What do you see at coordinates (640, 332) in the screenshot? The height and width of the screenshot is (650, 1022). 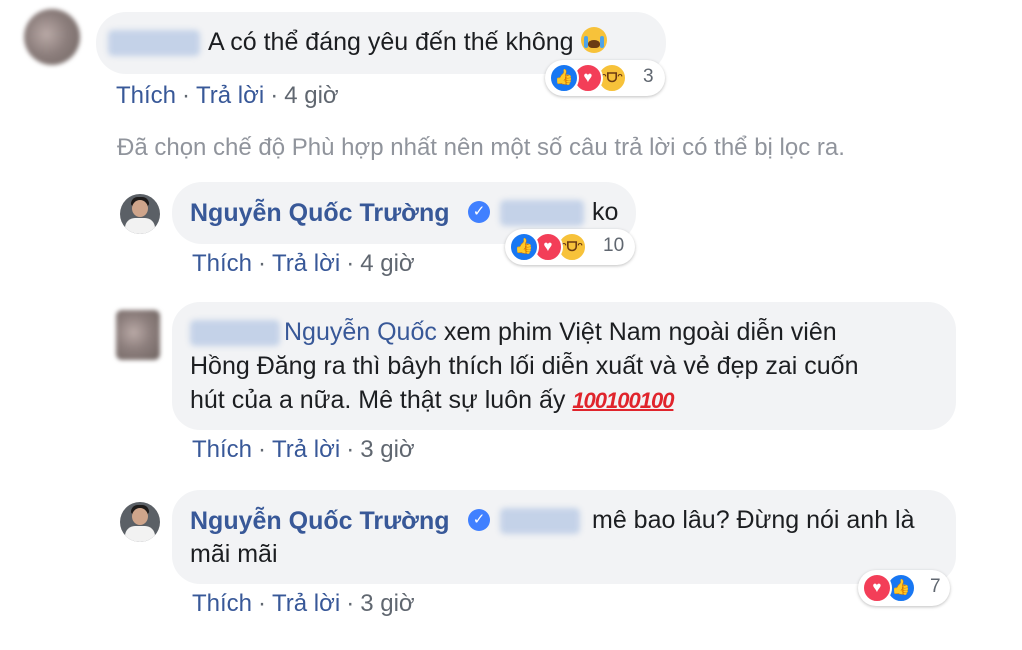 I see `reply-text-content: xem phim Việt Nam ngoài diễn viên` at bounding box center [640, 332].